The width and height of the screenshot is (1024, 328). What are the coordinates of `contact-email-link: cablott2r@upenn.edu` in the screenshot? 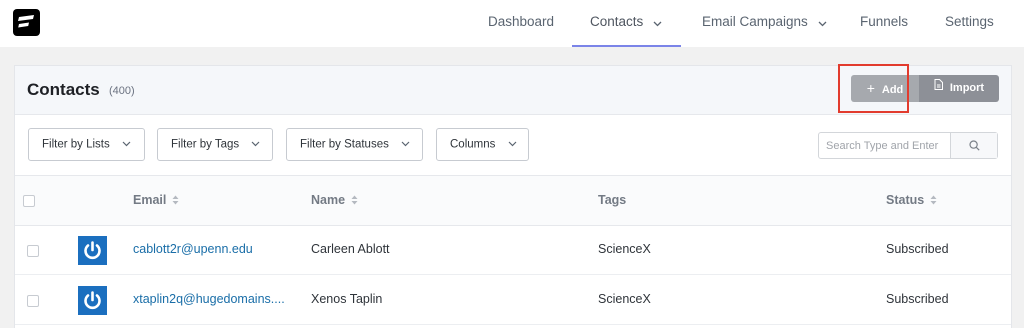 It's located at (193, 249).